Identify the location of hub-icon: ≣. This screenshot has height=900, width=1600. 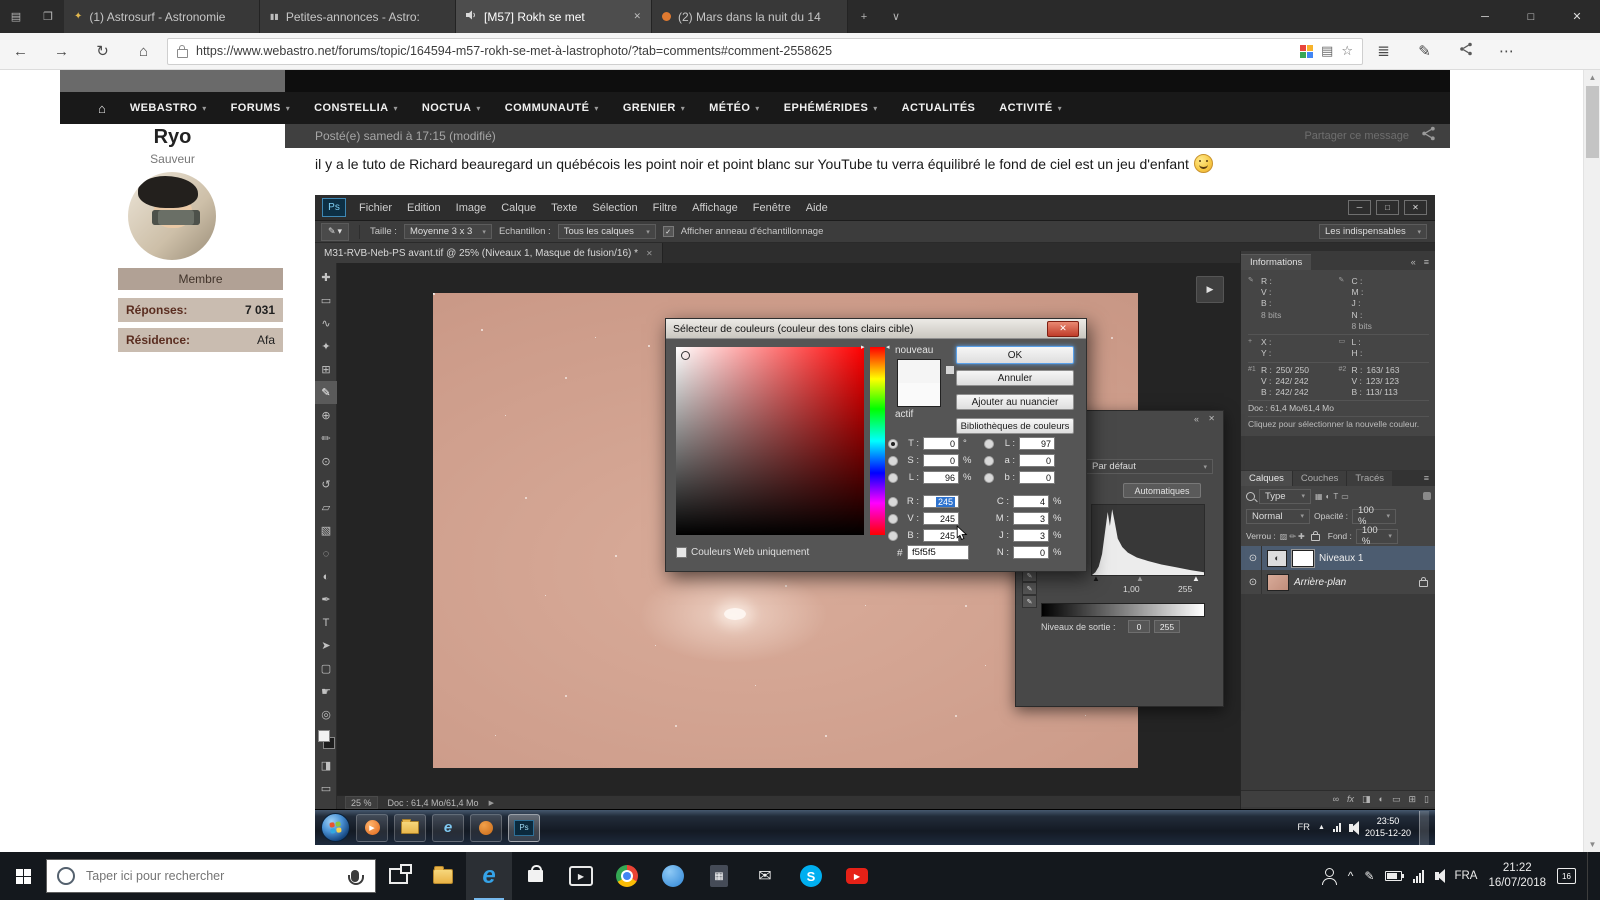
(1383, 51).